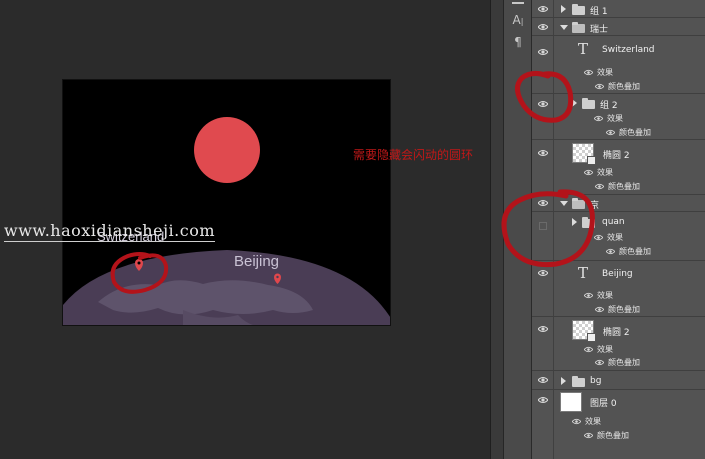 The image size is (705, 459). I want to click on beijing-label: Beijing, so click(257, 261).